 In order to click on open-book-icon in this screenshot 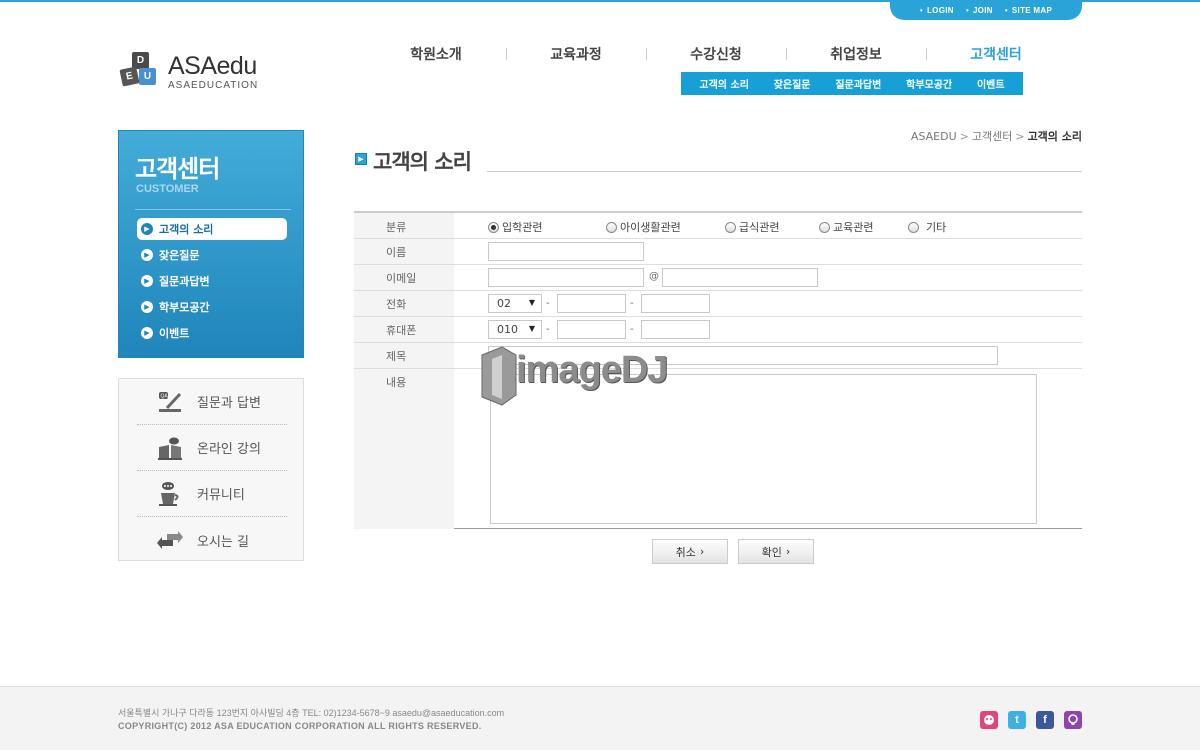, I will do `click(170, 448)`.